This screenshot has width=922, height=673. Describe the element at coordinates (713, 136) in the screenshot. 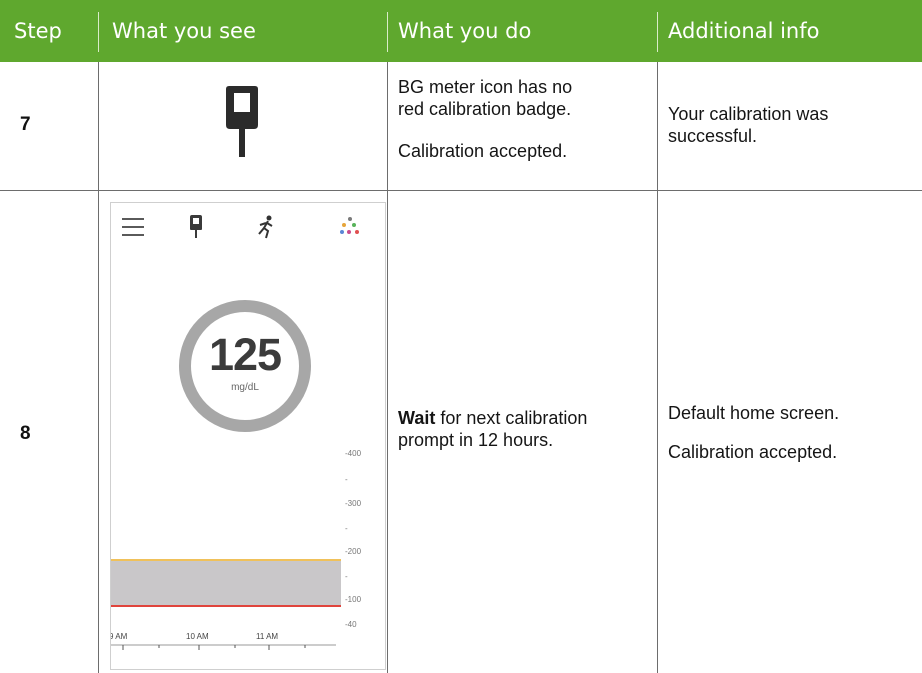

I see `row7-info-line2: successful.` at that location.